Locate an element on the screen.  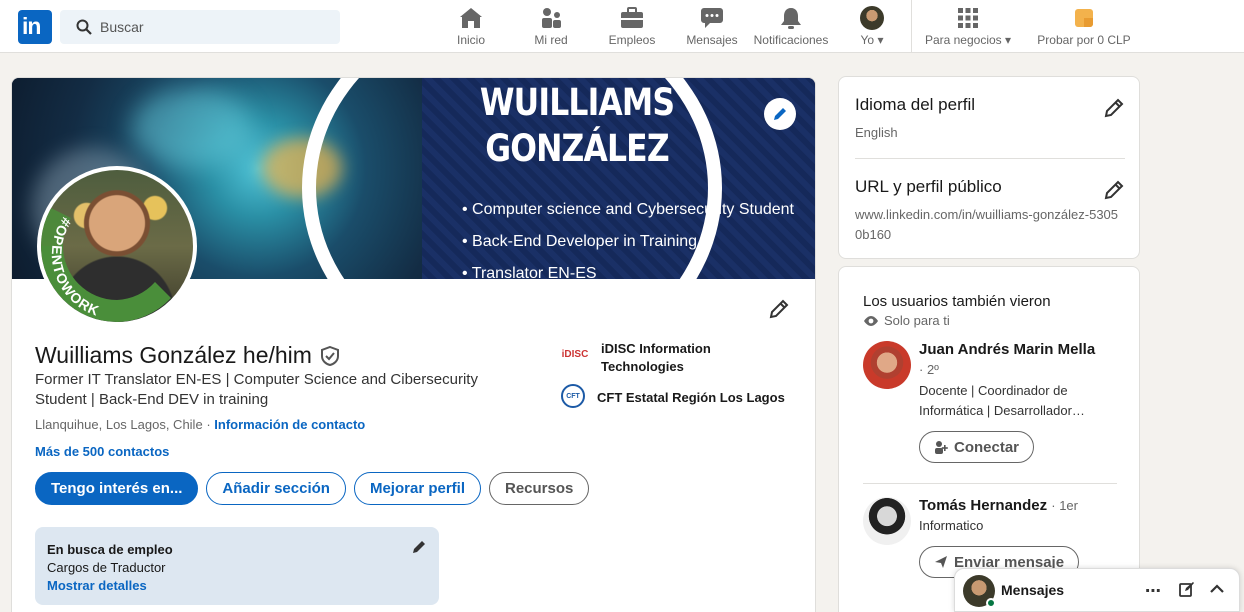
contact-info-link: Información de contacto is located at coordinates (289, 424).